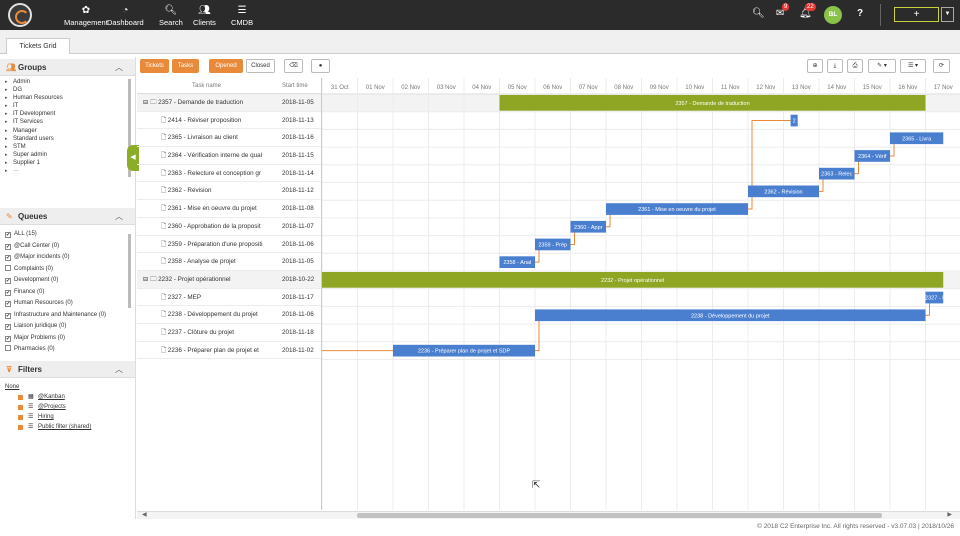 The image size is (960, 536). What do you see at coordinates (171, 16) in the screenshot?
I see `nav-search: 🔍︎ Search` at bounding box center [171, 16].